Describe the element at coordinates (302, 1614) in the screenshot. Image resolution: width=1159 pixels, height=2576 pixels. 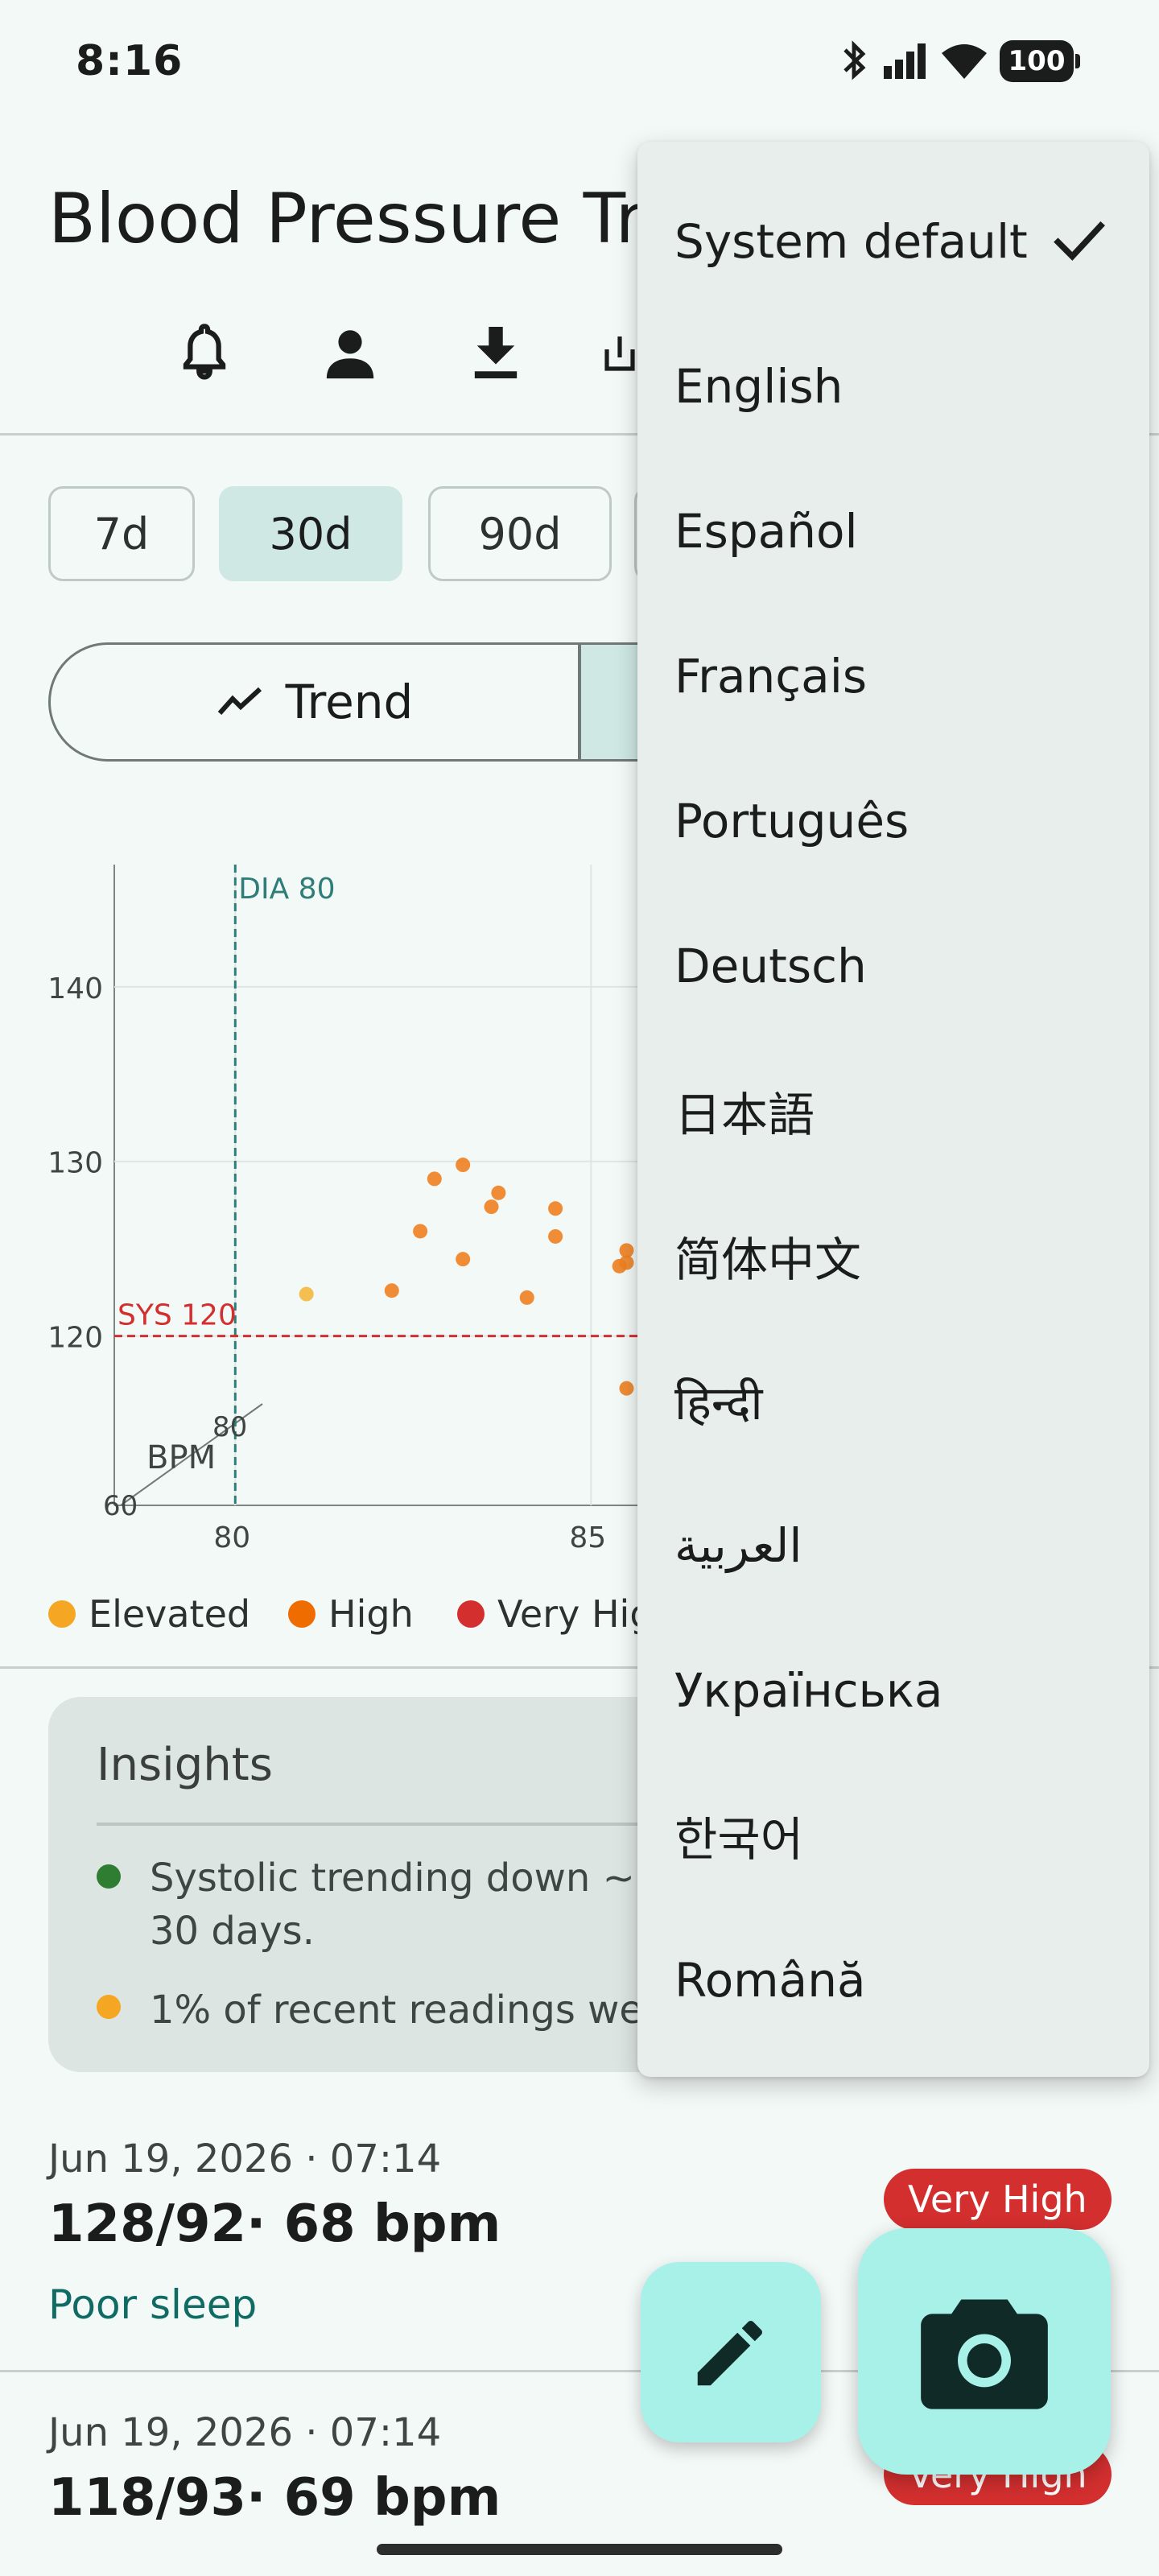
I see `legend-dot-high` at that location.